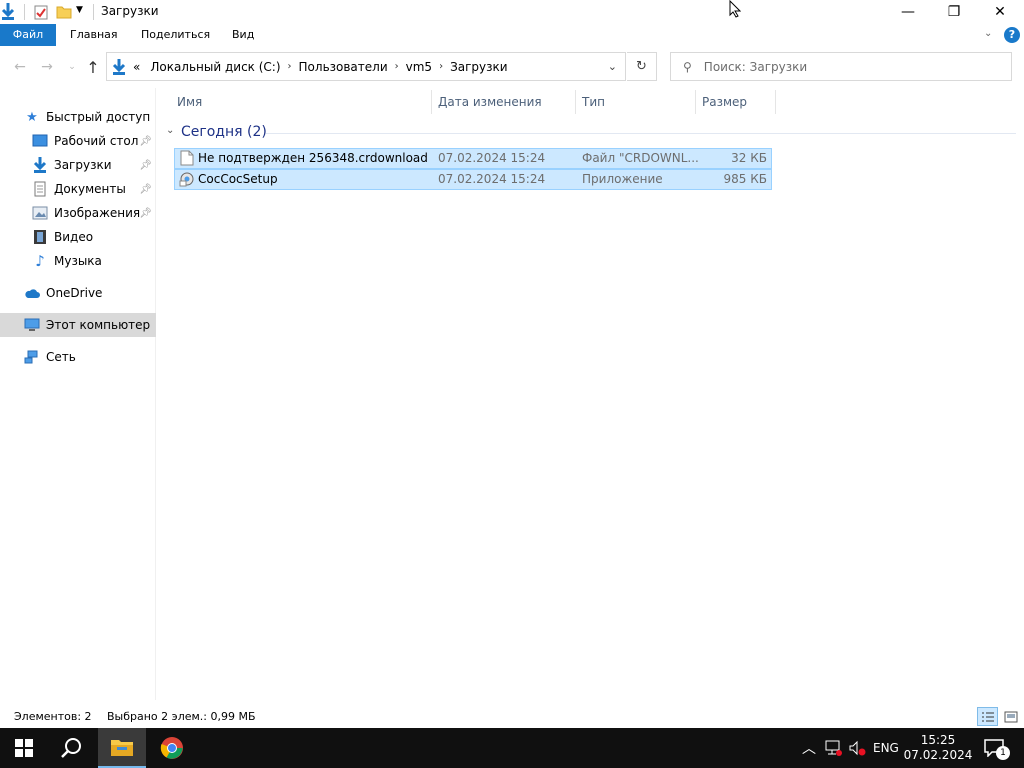 The height and width of the screenshot is (768, 1024). I want to click on nav-music: ♪ Музыка, so click(78, 261).